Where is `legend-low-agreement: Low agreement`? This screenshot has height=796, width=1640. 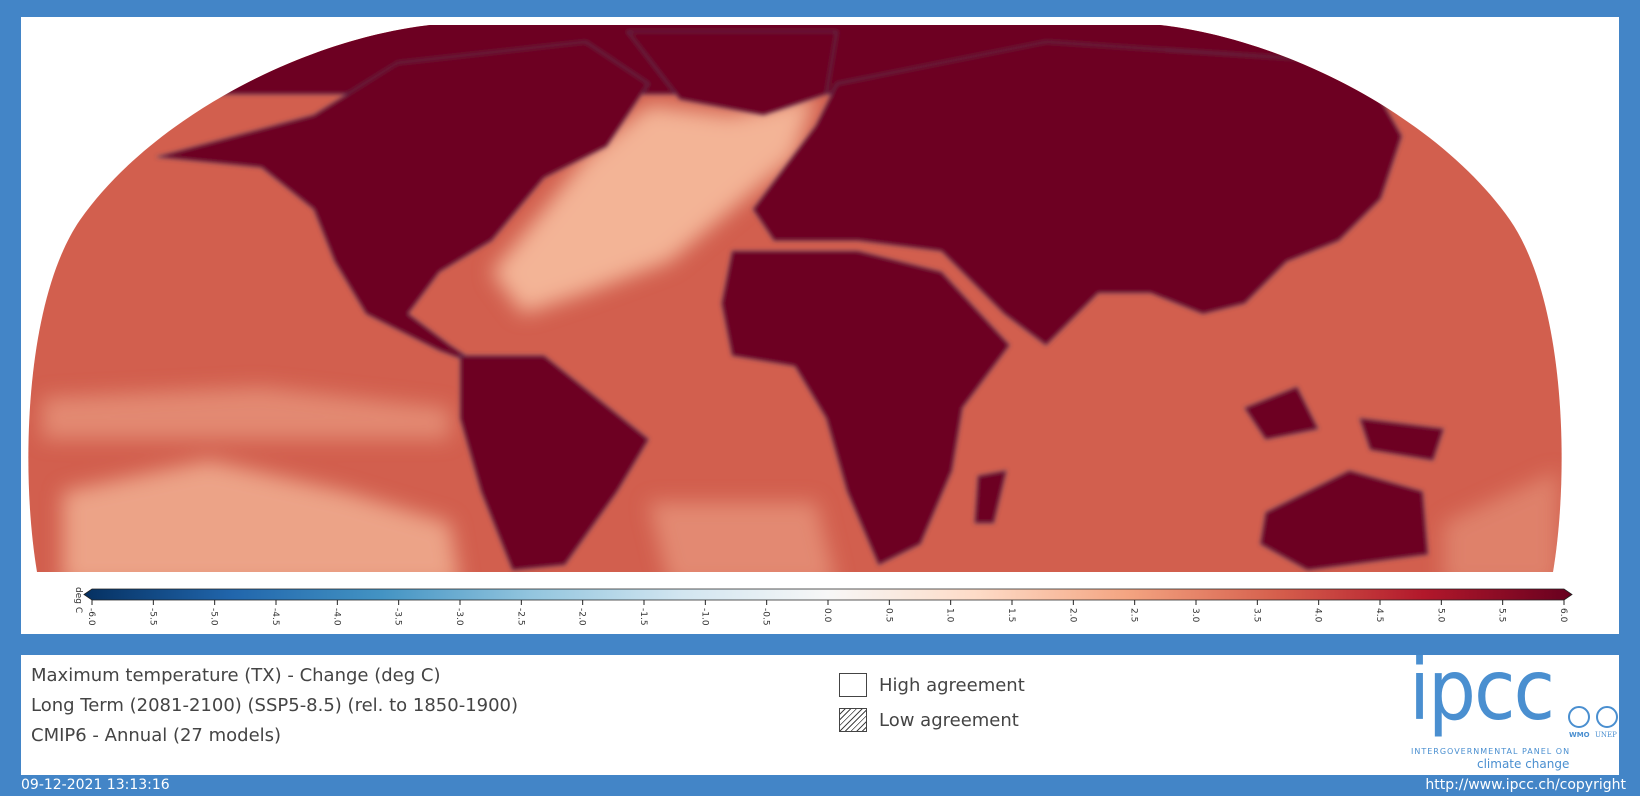 legend-low-agreement: Low agreement is located at coordinates (929, 720).